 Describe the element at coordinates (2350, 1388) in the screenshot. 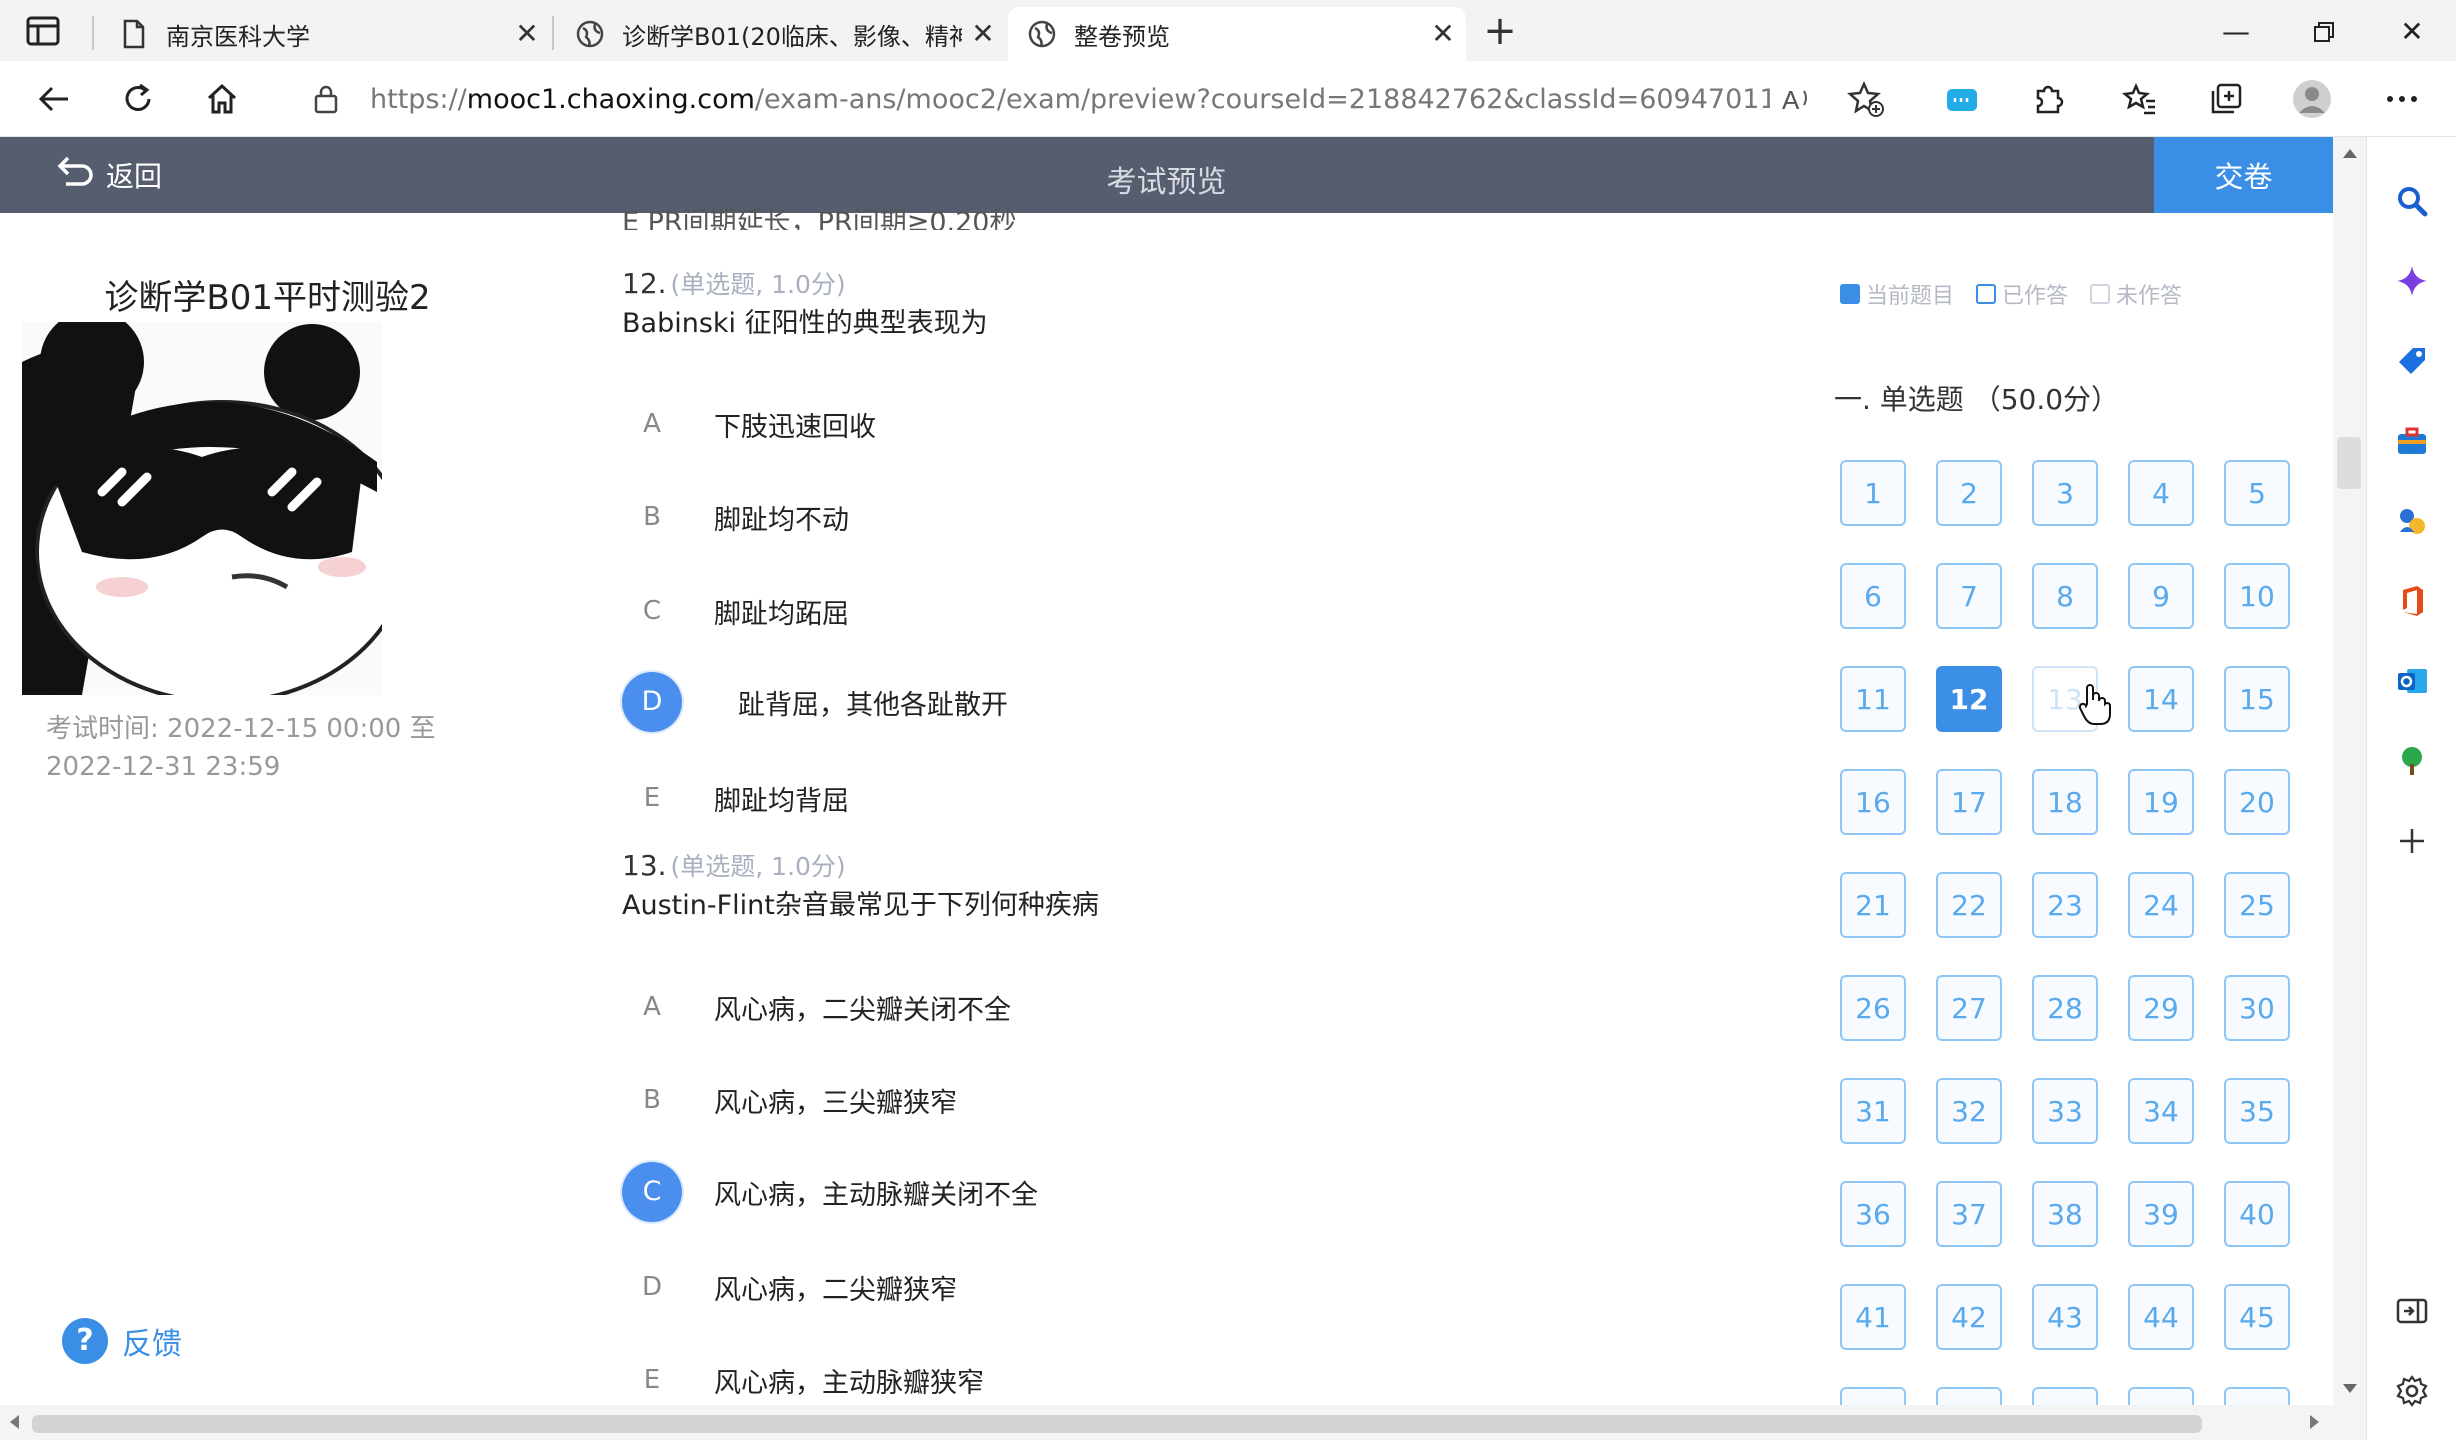

I see `scroll-down-arrow-icon` at that location.